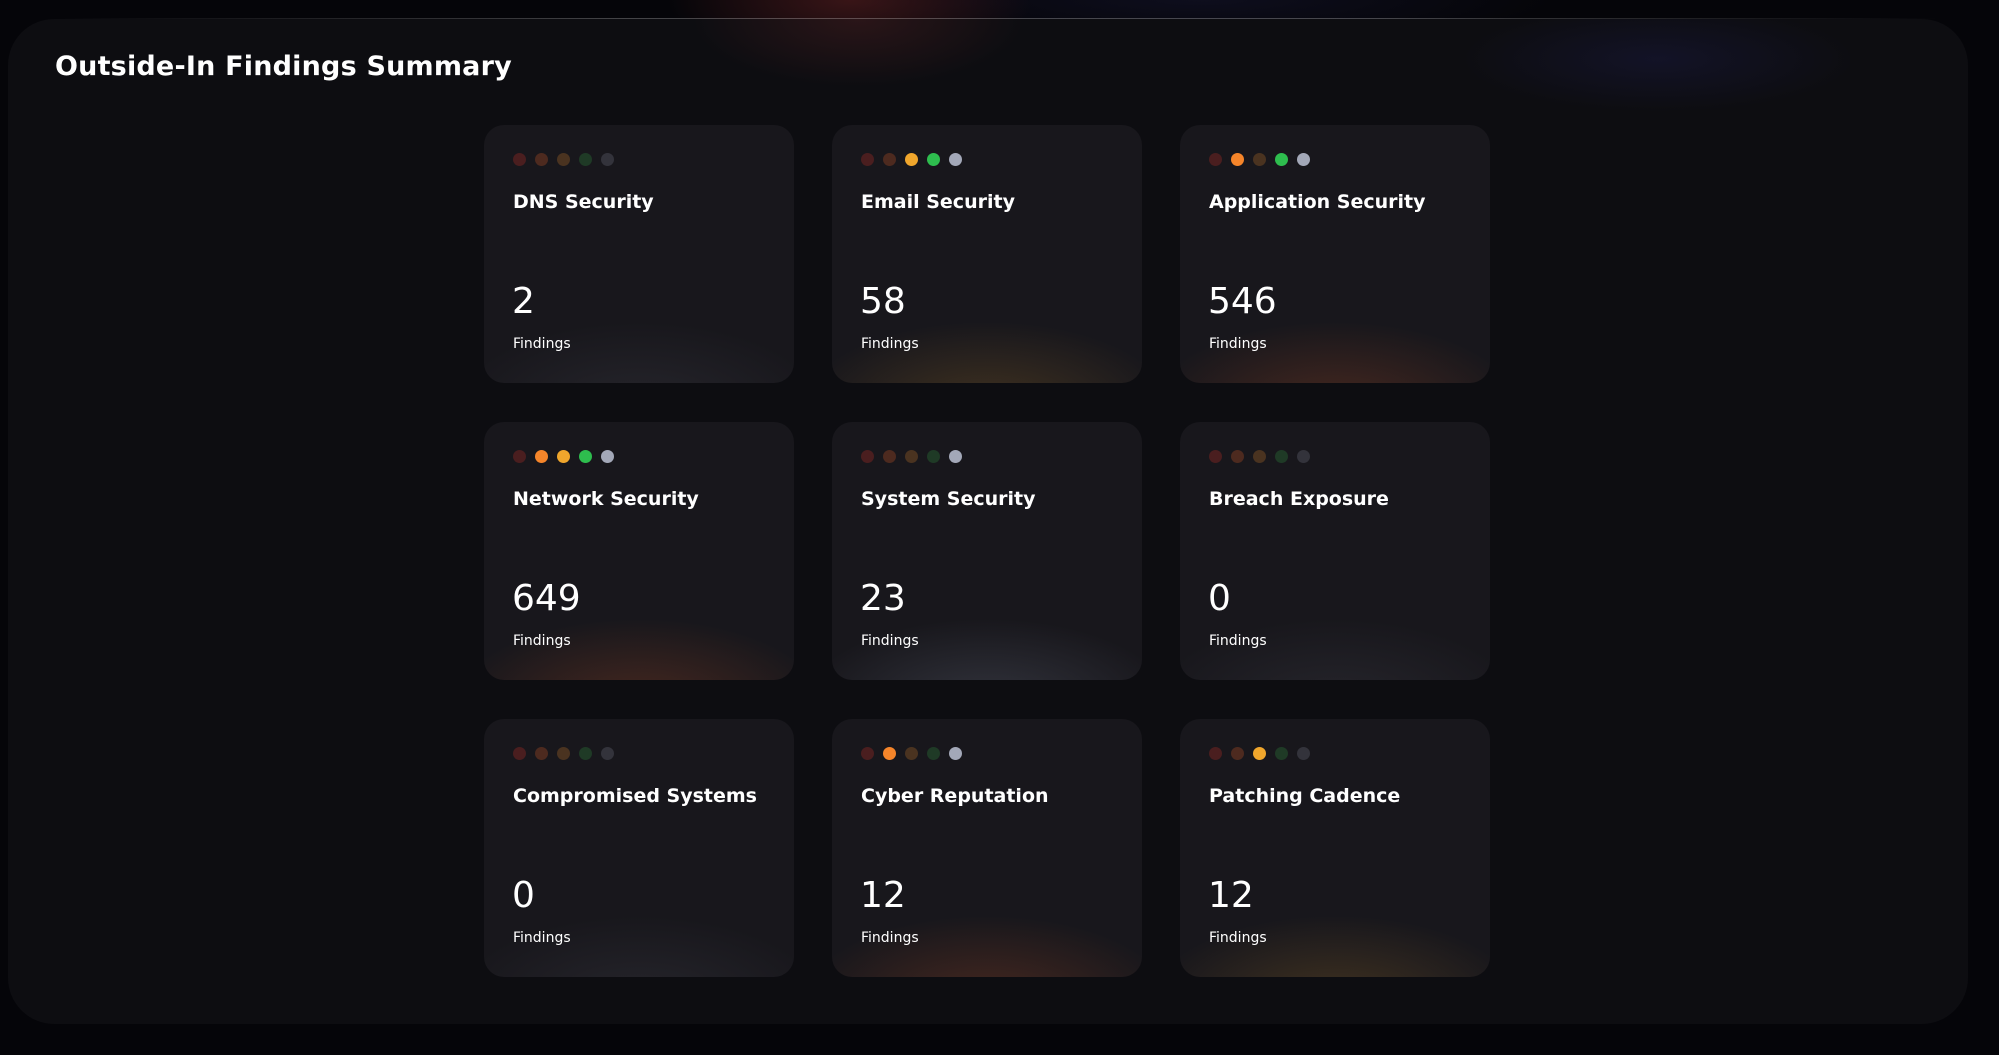  What do you see at coordinates (546, 598) in the screenshot?
I see `findings-count: 649` at bounding box center [546, 598].